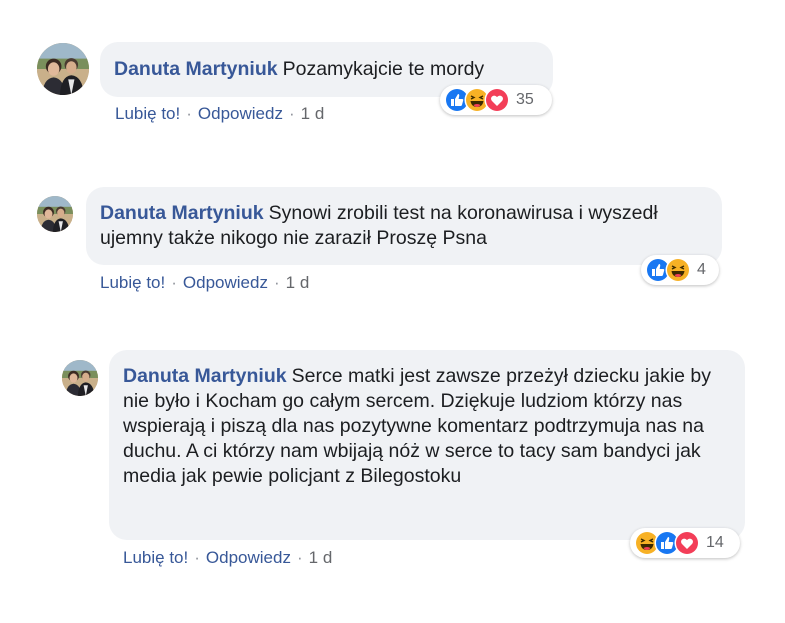 The width and height of the screenshot is (785, 623). Describe the element at coordinates (525, 99) in the screenshot. I see `reaction-count: 35` at that location.